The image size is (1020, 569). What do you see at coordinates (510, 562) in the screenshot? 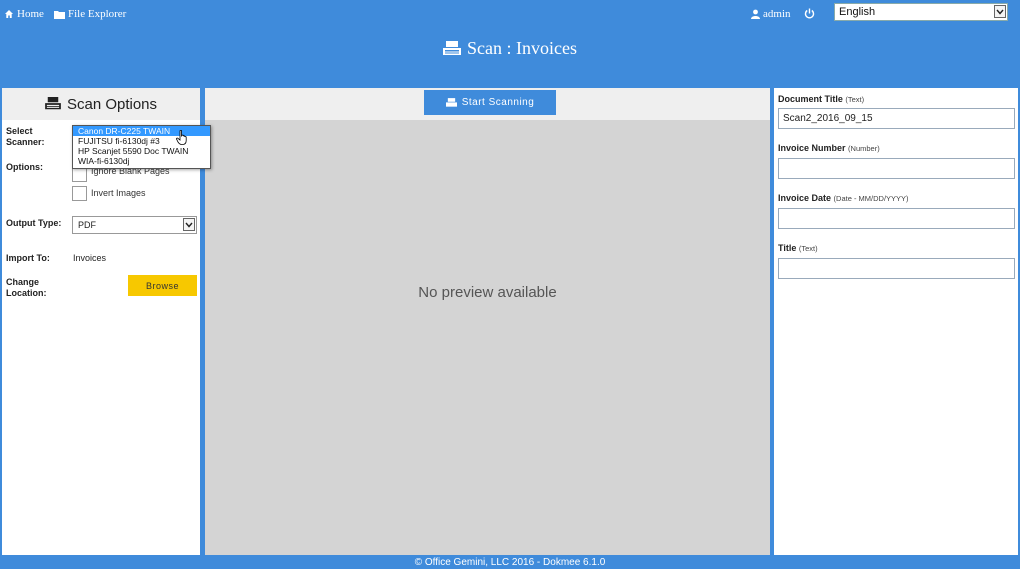
I see `footer-copyright: © Office Gemini, LLC 2016 - Dokmee 6.1.0` at bounding box center [510, 562].